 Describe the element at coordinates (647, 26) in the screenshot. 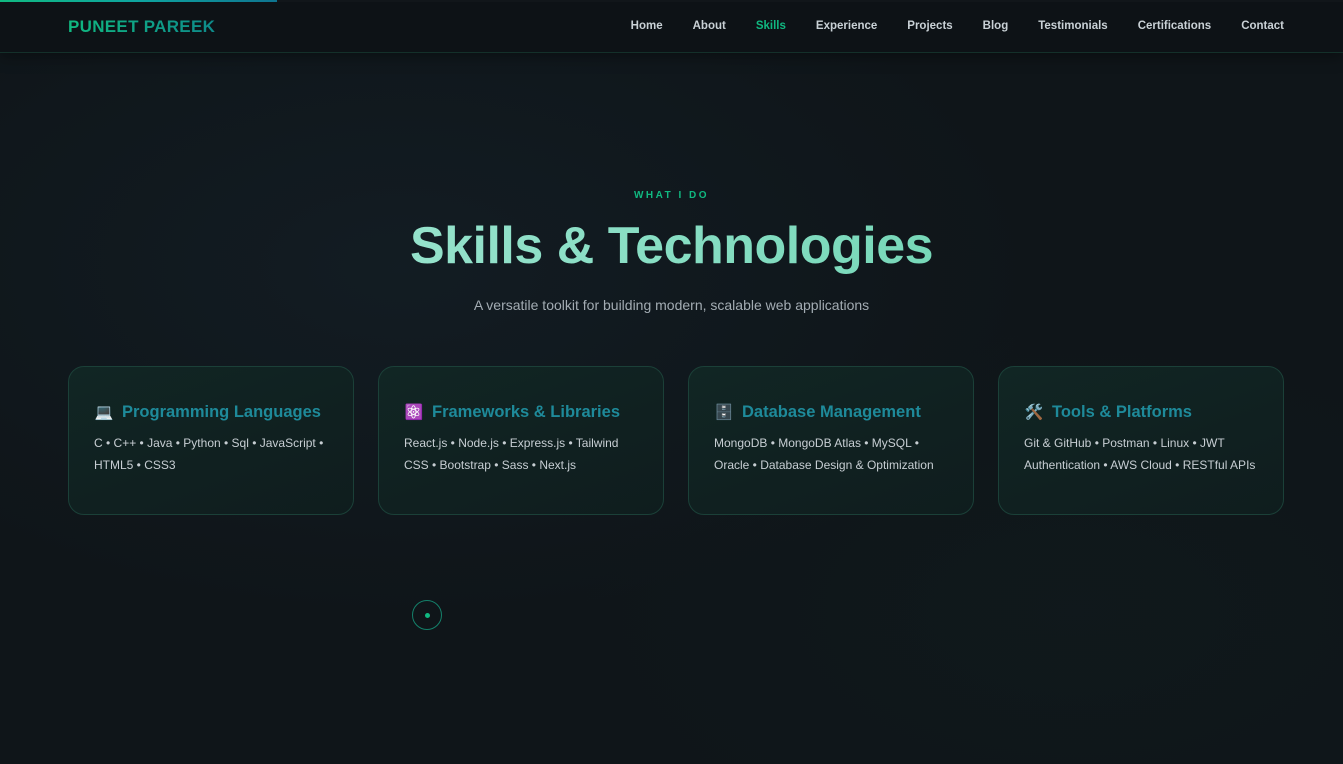

I see `nav-home: Home` at that location.